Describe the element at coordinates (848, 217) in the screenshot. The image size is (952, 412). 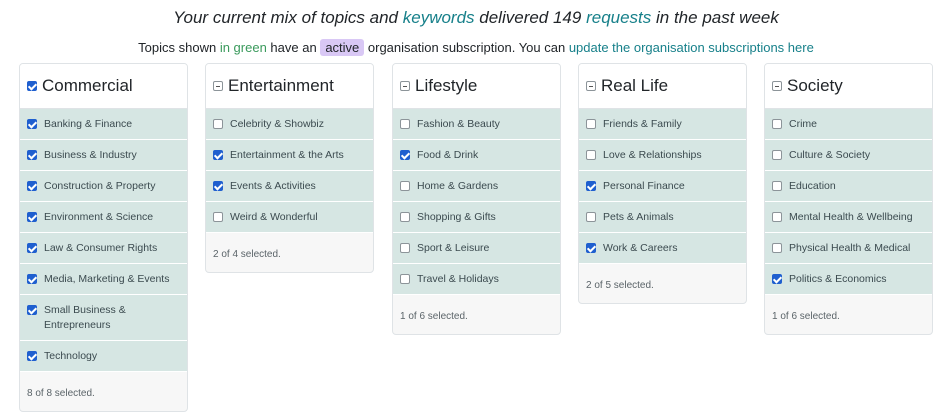
I see `topic-item: Mental Health & Wellbeing` at that location.